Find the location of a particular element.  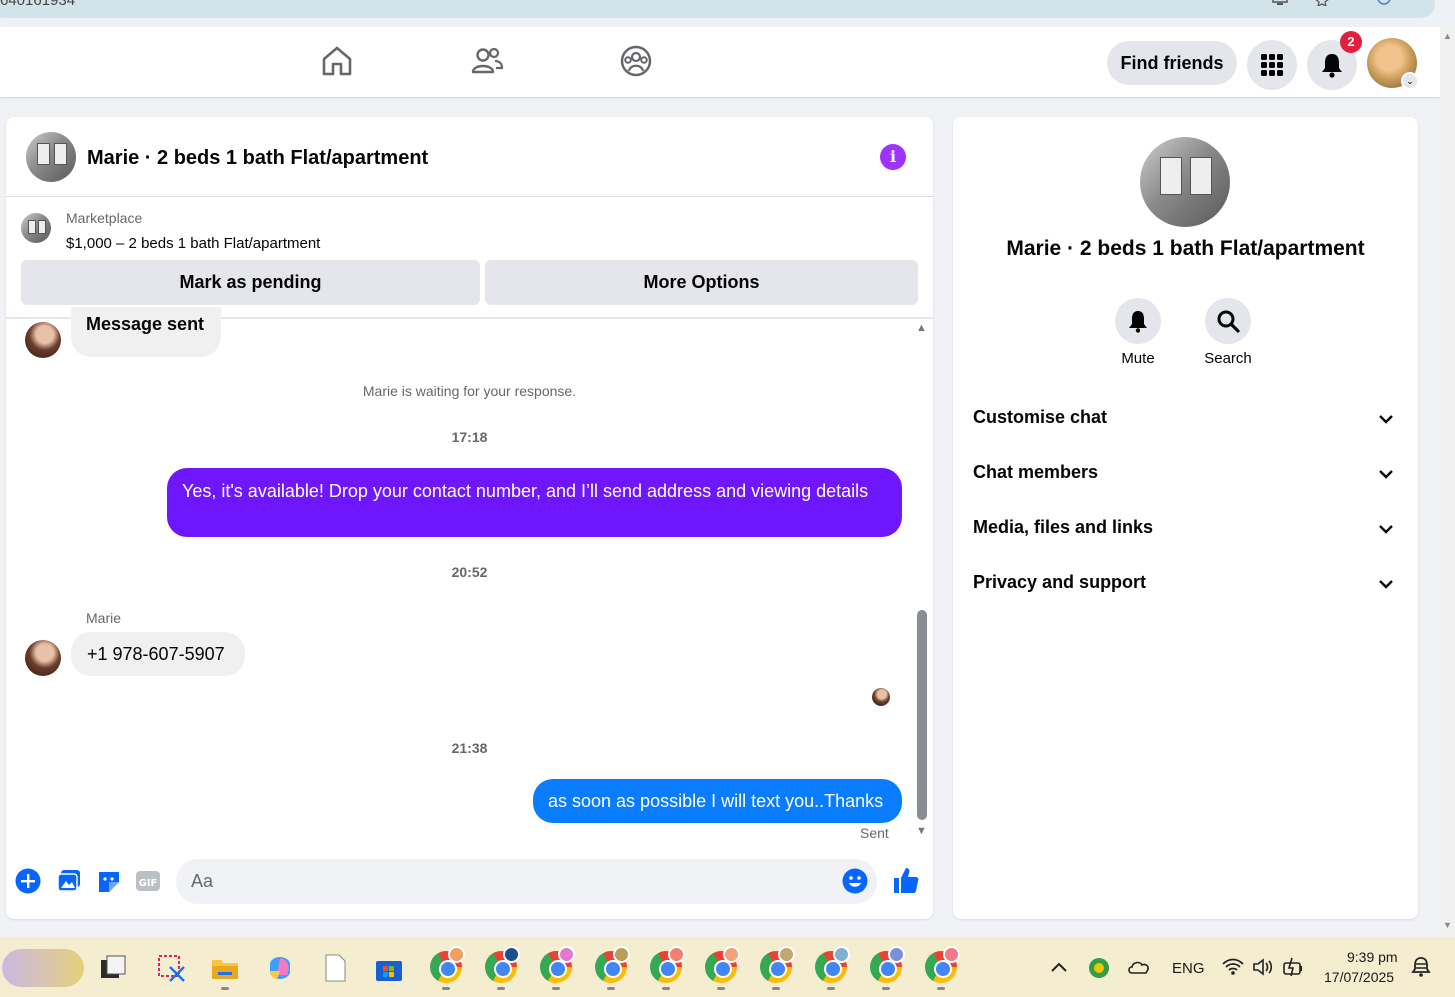

copilot-icon is located at coordinates (280, 968).